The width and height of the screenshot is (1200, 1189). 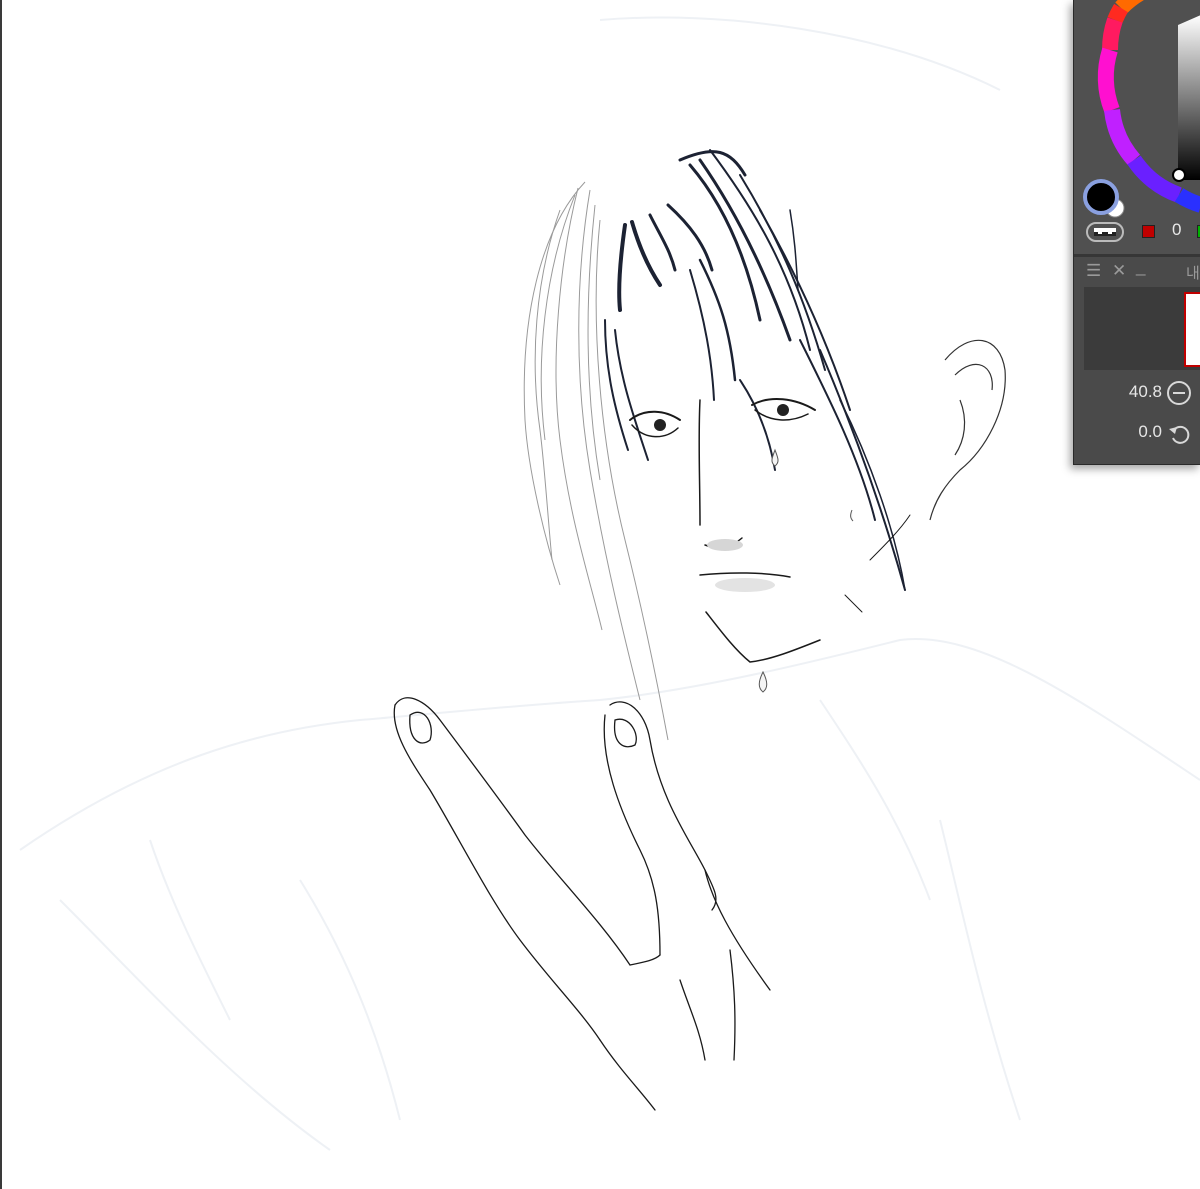 What do you see at coordinates (1105, 232) in the screenshot?
I see `color-mode-toggle-icon` at bounding box center [1105, 232].